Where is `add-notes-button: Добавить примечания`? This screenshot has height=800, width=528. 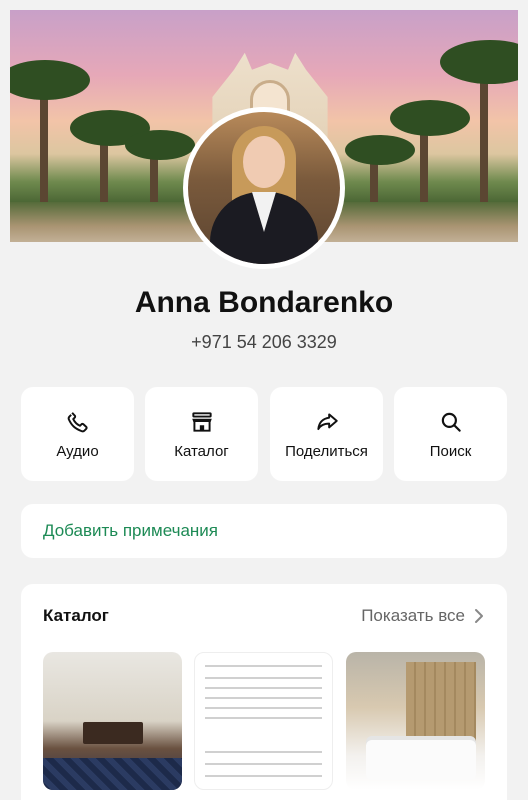
add-notes-button: Добавить примечания is located at coordinates (264, 531).